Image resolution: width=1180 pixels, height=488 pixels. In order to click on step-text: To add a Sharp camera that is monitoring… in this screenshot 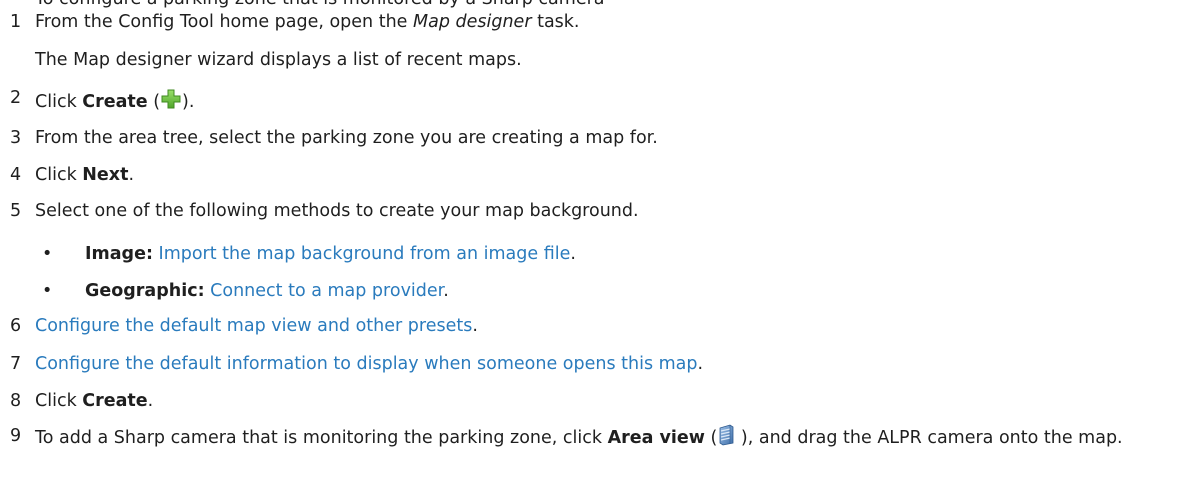, I will do `click(600, 439)`.